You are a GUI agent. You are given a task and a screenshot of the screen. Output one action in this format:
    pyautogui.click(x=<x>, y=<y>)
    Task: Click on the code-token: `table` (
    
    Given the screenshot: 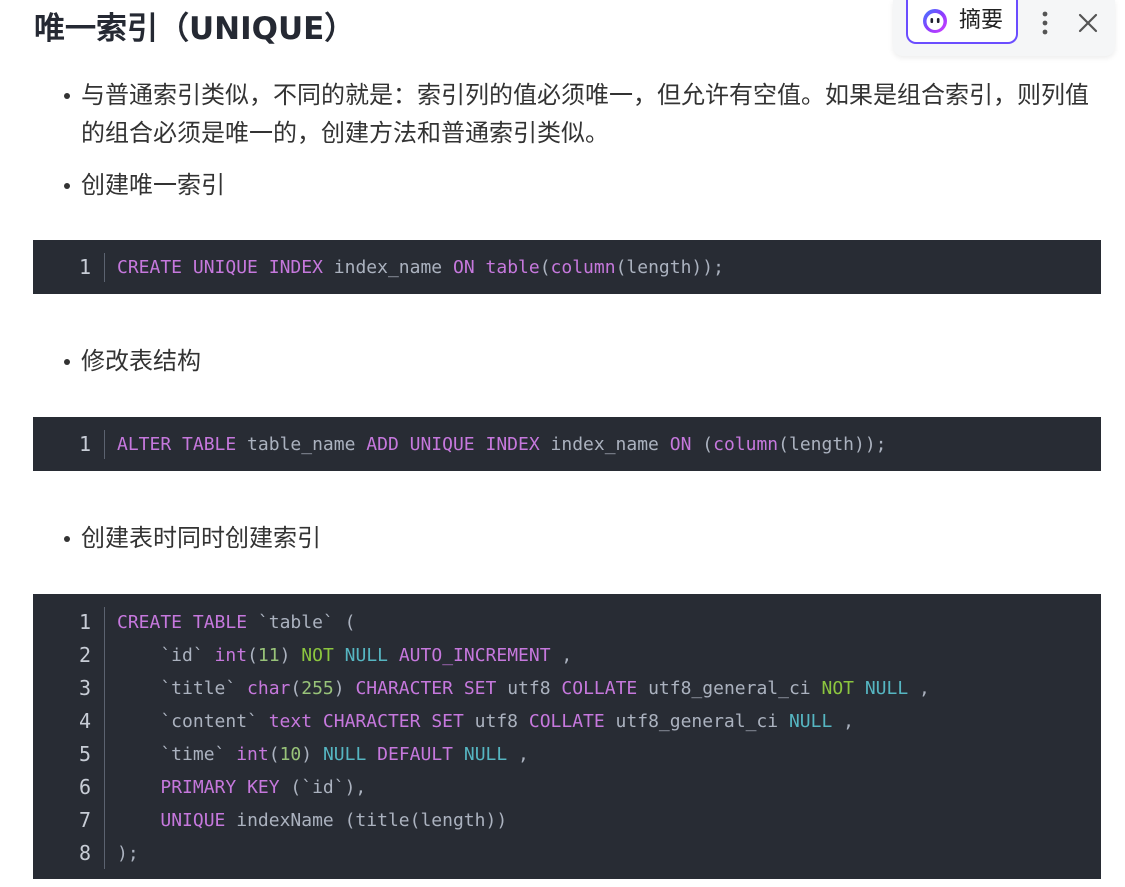 What is the action you would take?
    pyautogui.click(x=301, y=622)
    